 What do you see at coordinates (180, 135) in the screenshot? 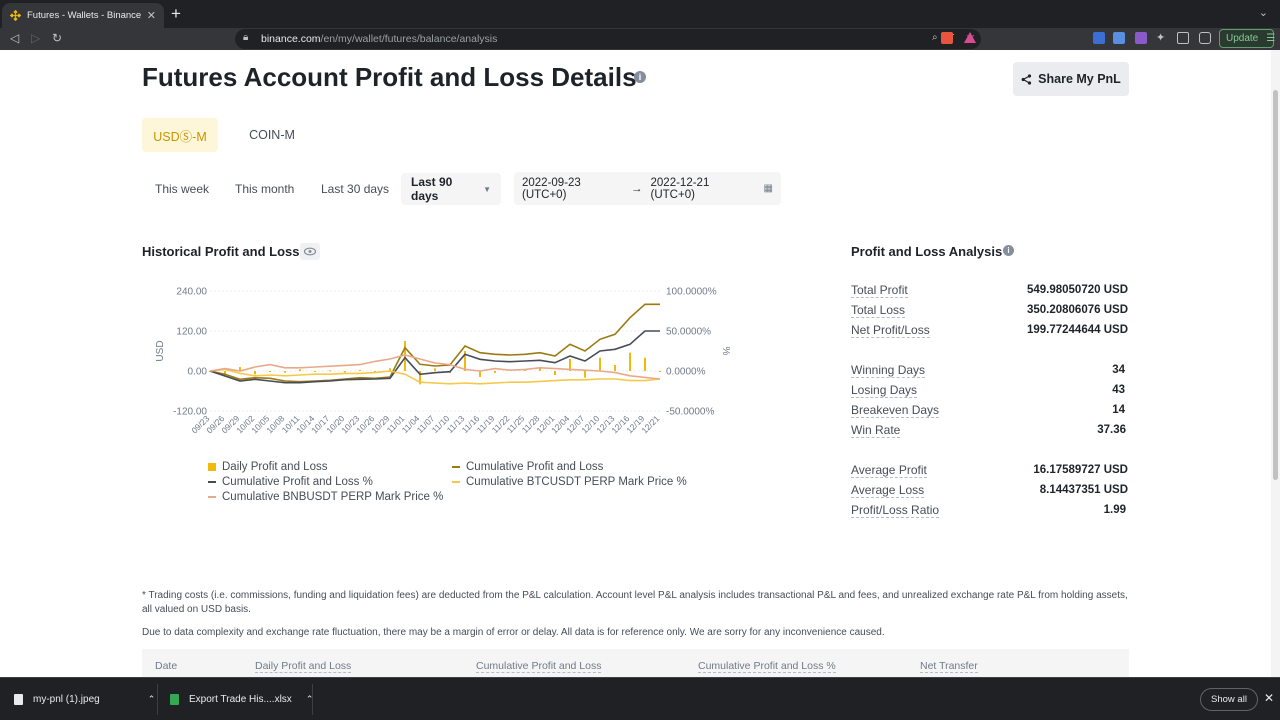
I see `tab-usdm: USDⓈ-M` at bounding box center [180, 135].